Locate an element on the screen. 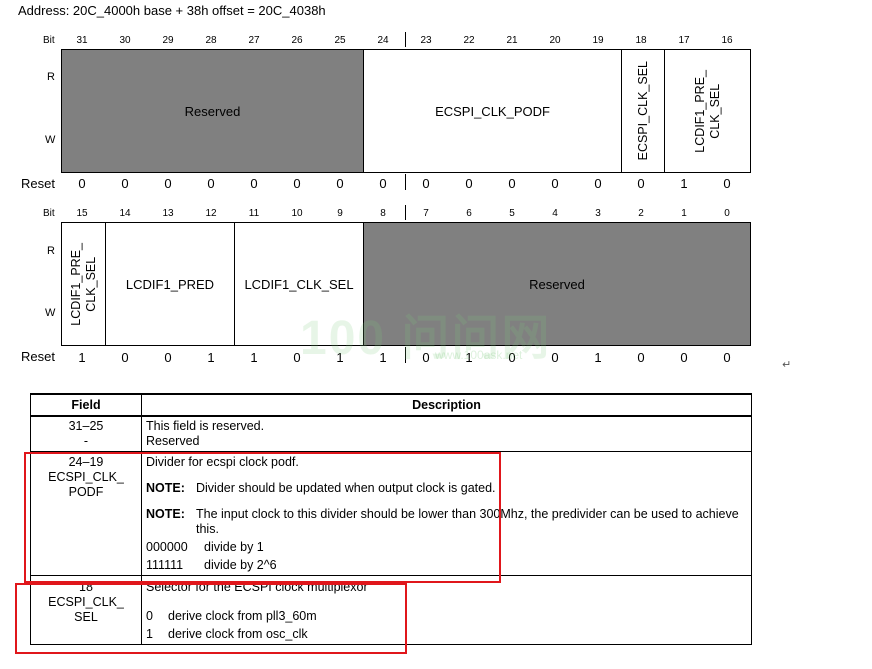 This screenshot has height=669, width=872. description-text: This field is reserved. is located at coordinates (205, 426).